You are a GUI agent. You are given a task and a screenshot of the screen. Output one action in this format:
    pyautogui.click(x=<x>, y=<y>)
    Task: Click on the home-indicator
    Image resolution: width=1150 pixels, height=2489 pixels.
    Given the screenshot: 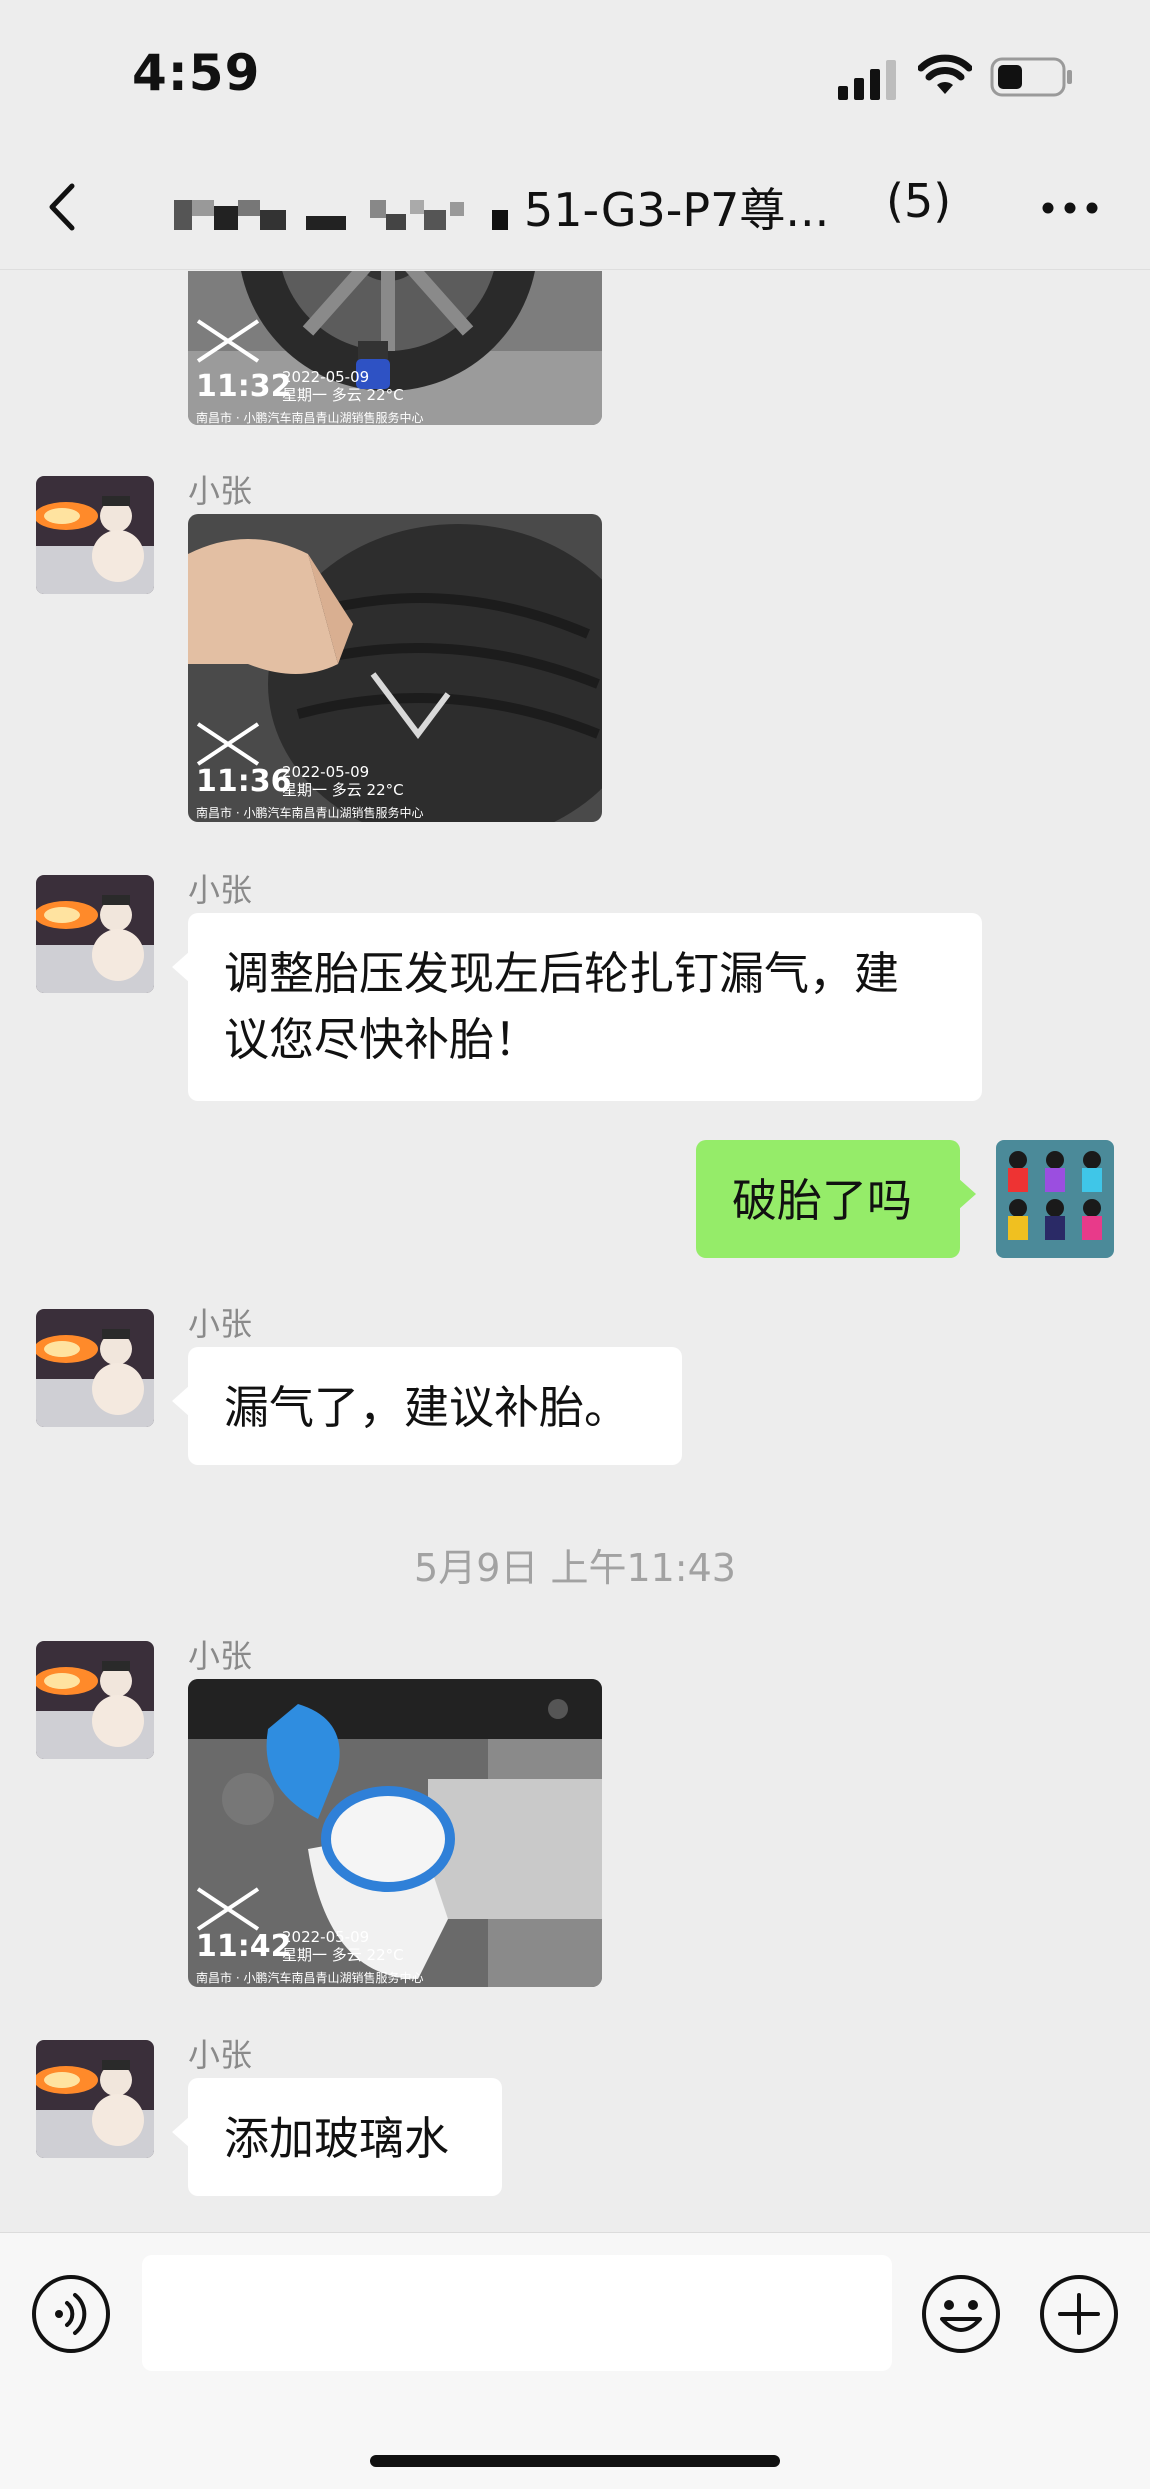 What is the action you would take?
    pyautogui.click(x=575, y=2461)
    